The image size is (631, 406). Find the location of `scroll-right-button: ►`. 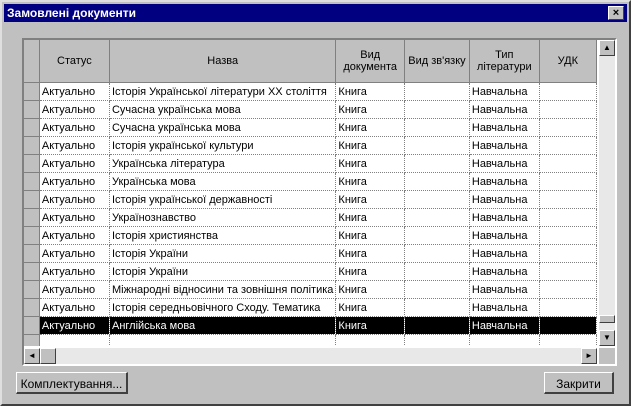

scroll-right-button: ► is located at coordinates (589, 356).